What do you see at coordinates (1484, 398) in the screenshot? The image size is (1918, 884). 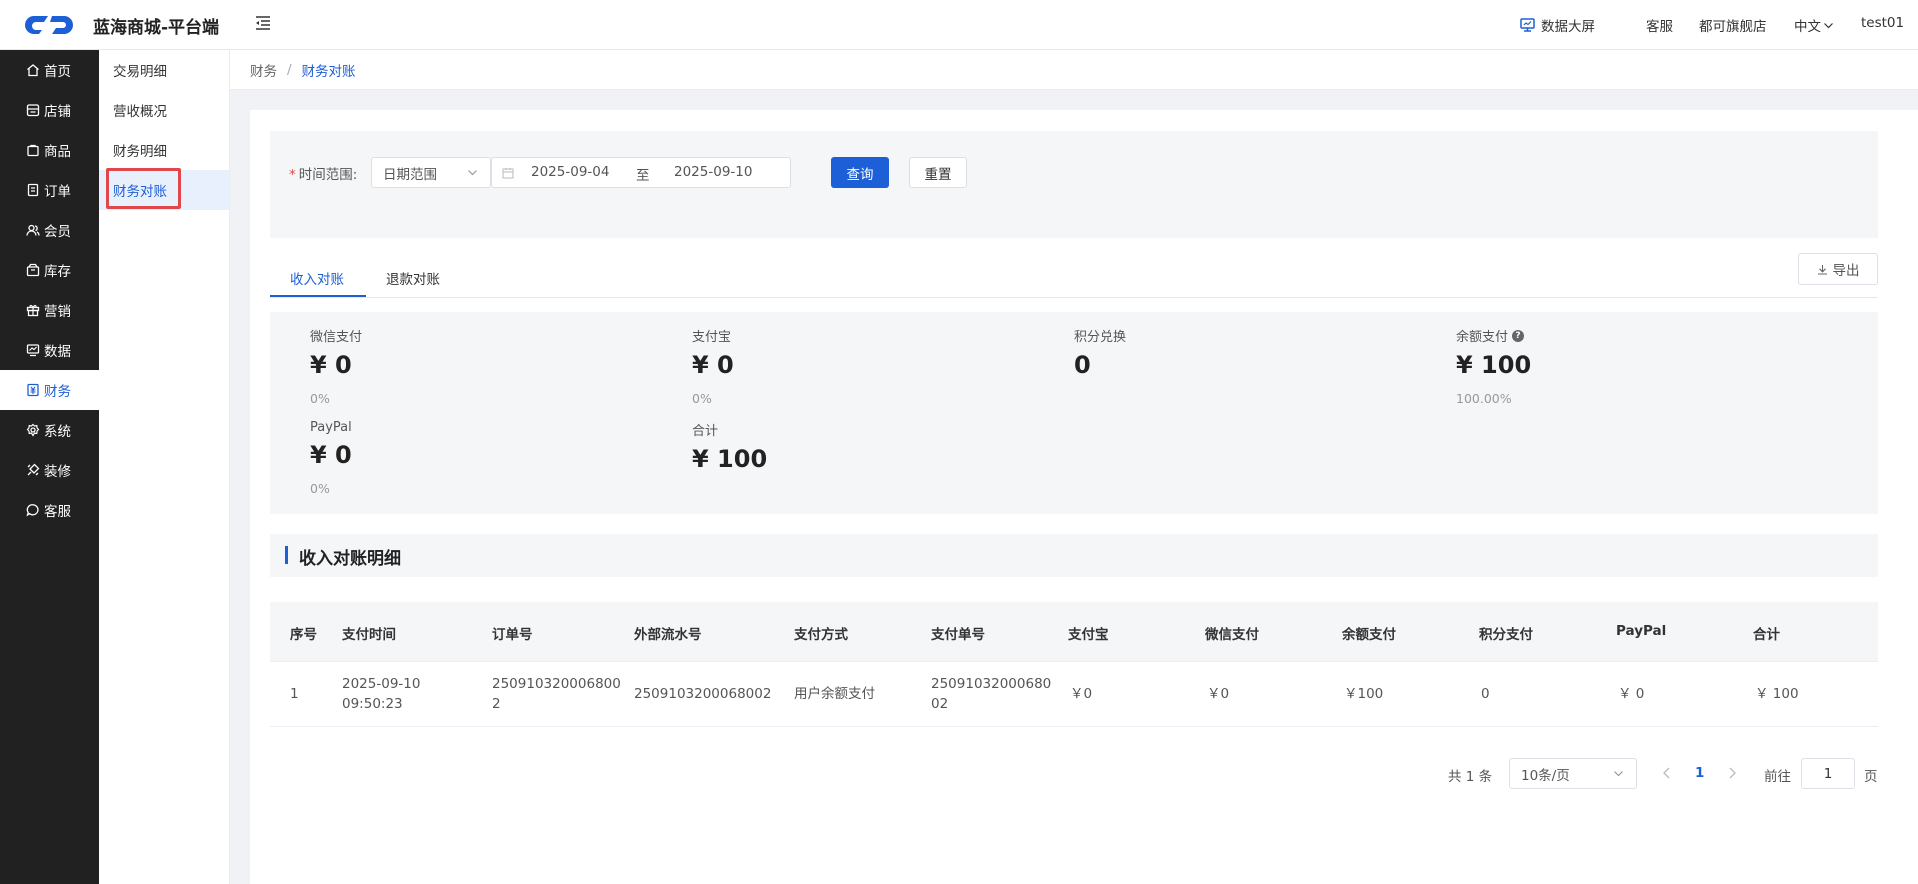 I see `stat-percent: 100.00%` at bounding box center [1484, 398].